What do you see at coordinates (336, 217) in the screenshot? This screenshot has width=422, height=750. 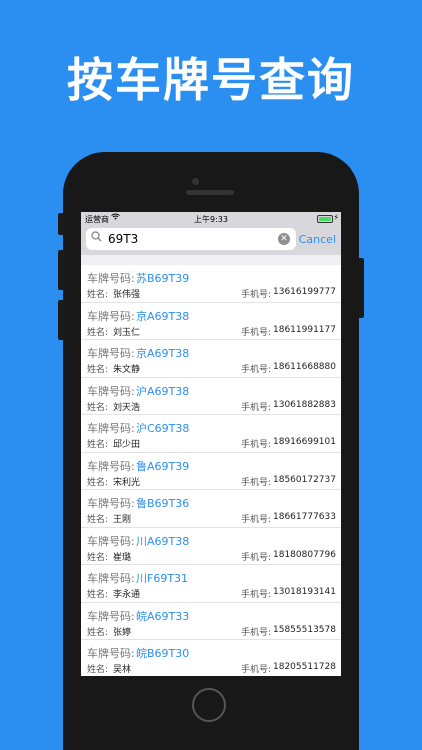 I see `charging-icon: ⚡` at bounding box center [336, 217].